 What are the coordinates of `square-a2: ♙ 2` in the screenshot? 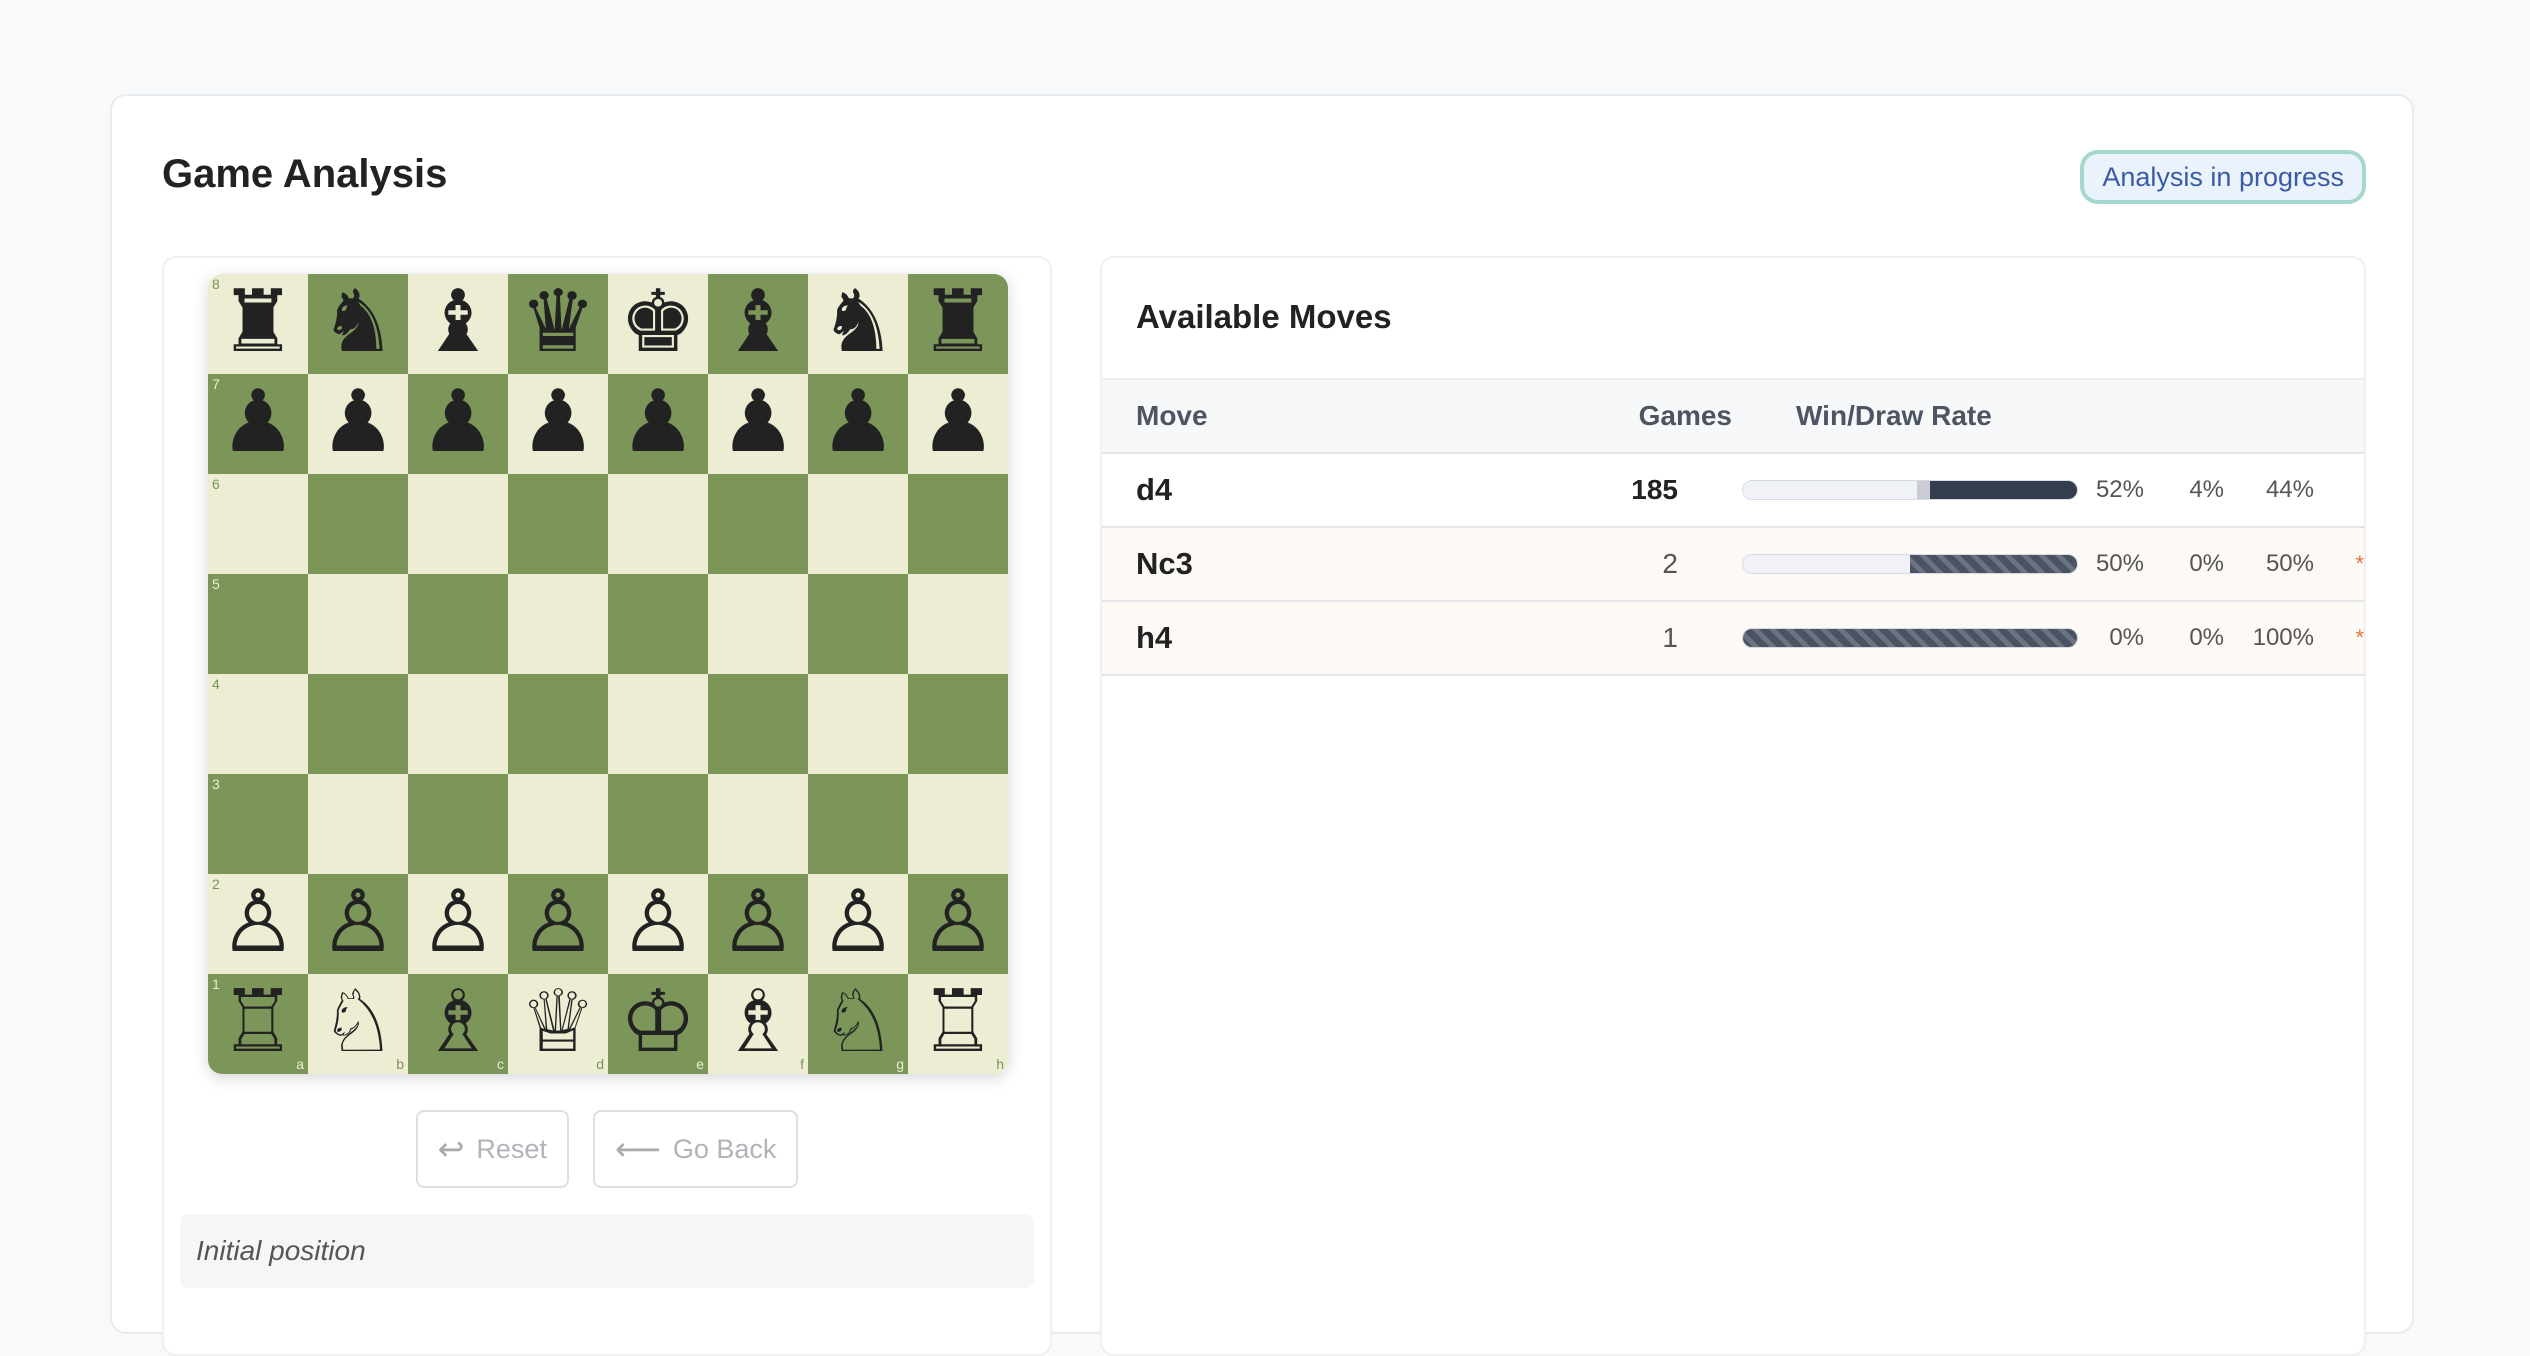 It's located at (258, 924).